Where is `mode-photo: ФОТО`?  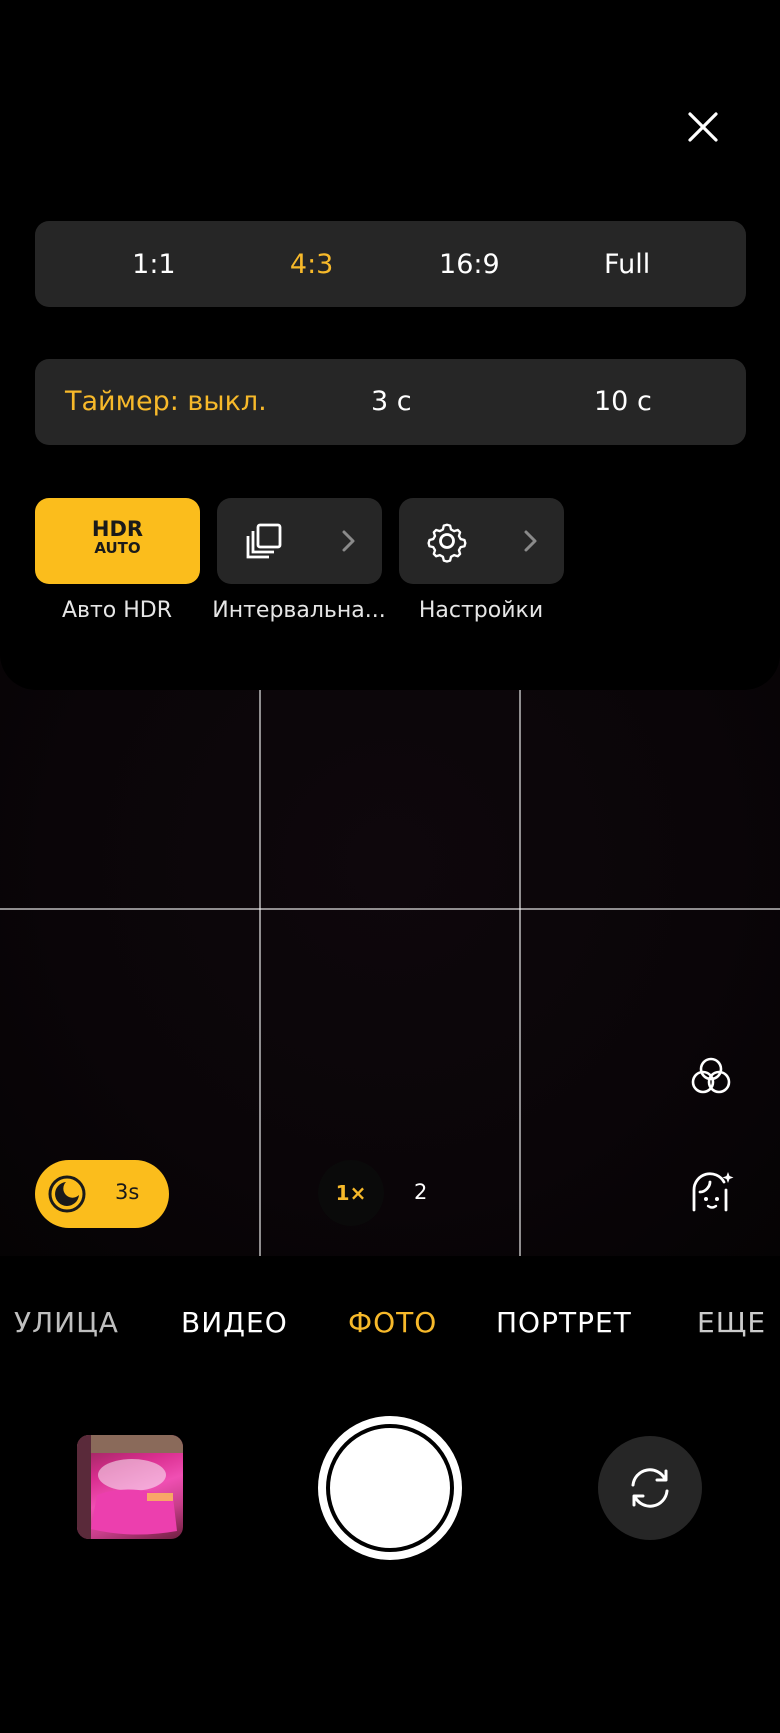 mode-photo: ФОТО is located at coordinates (392, 1322).